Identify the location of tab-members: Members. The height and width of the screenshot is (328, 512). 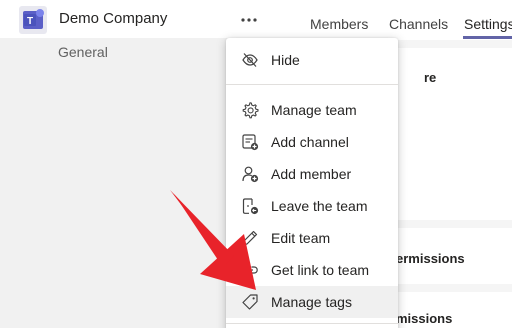
(339, 24).